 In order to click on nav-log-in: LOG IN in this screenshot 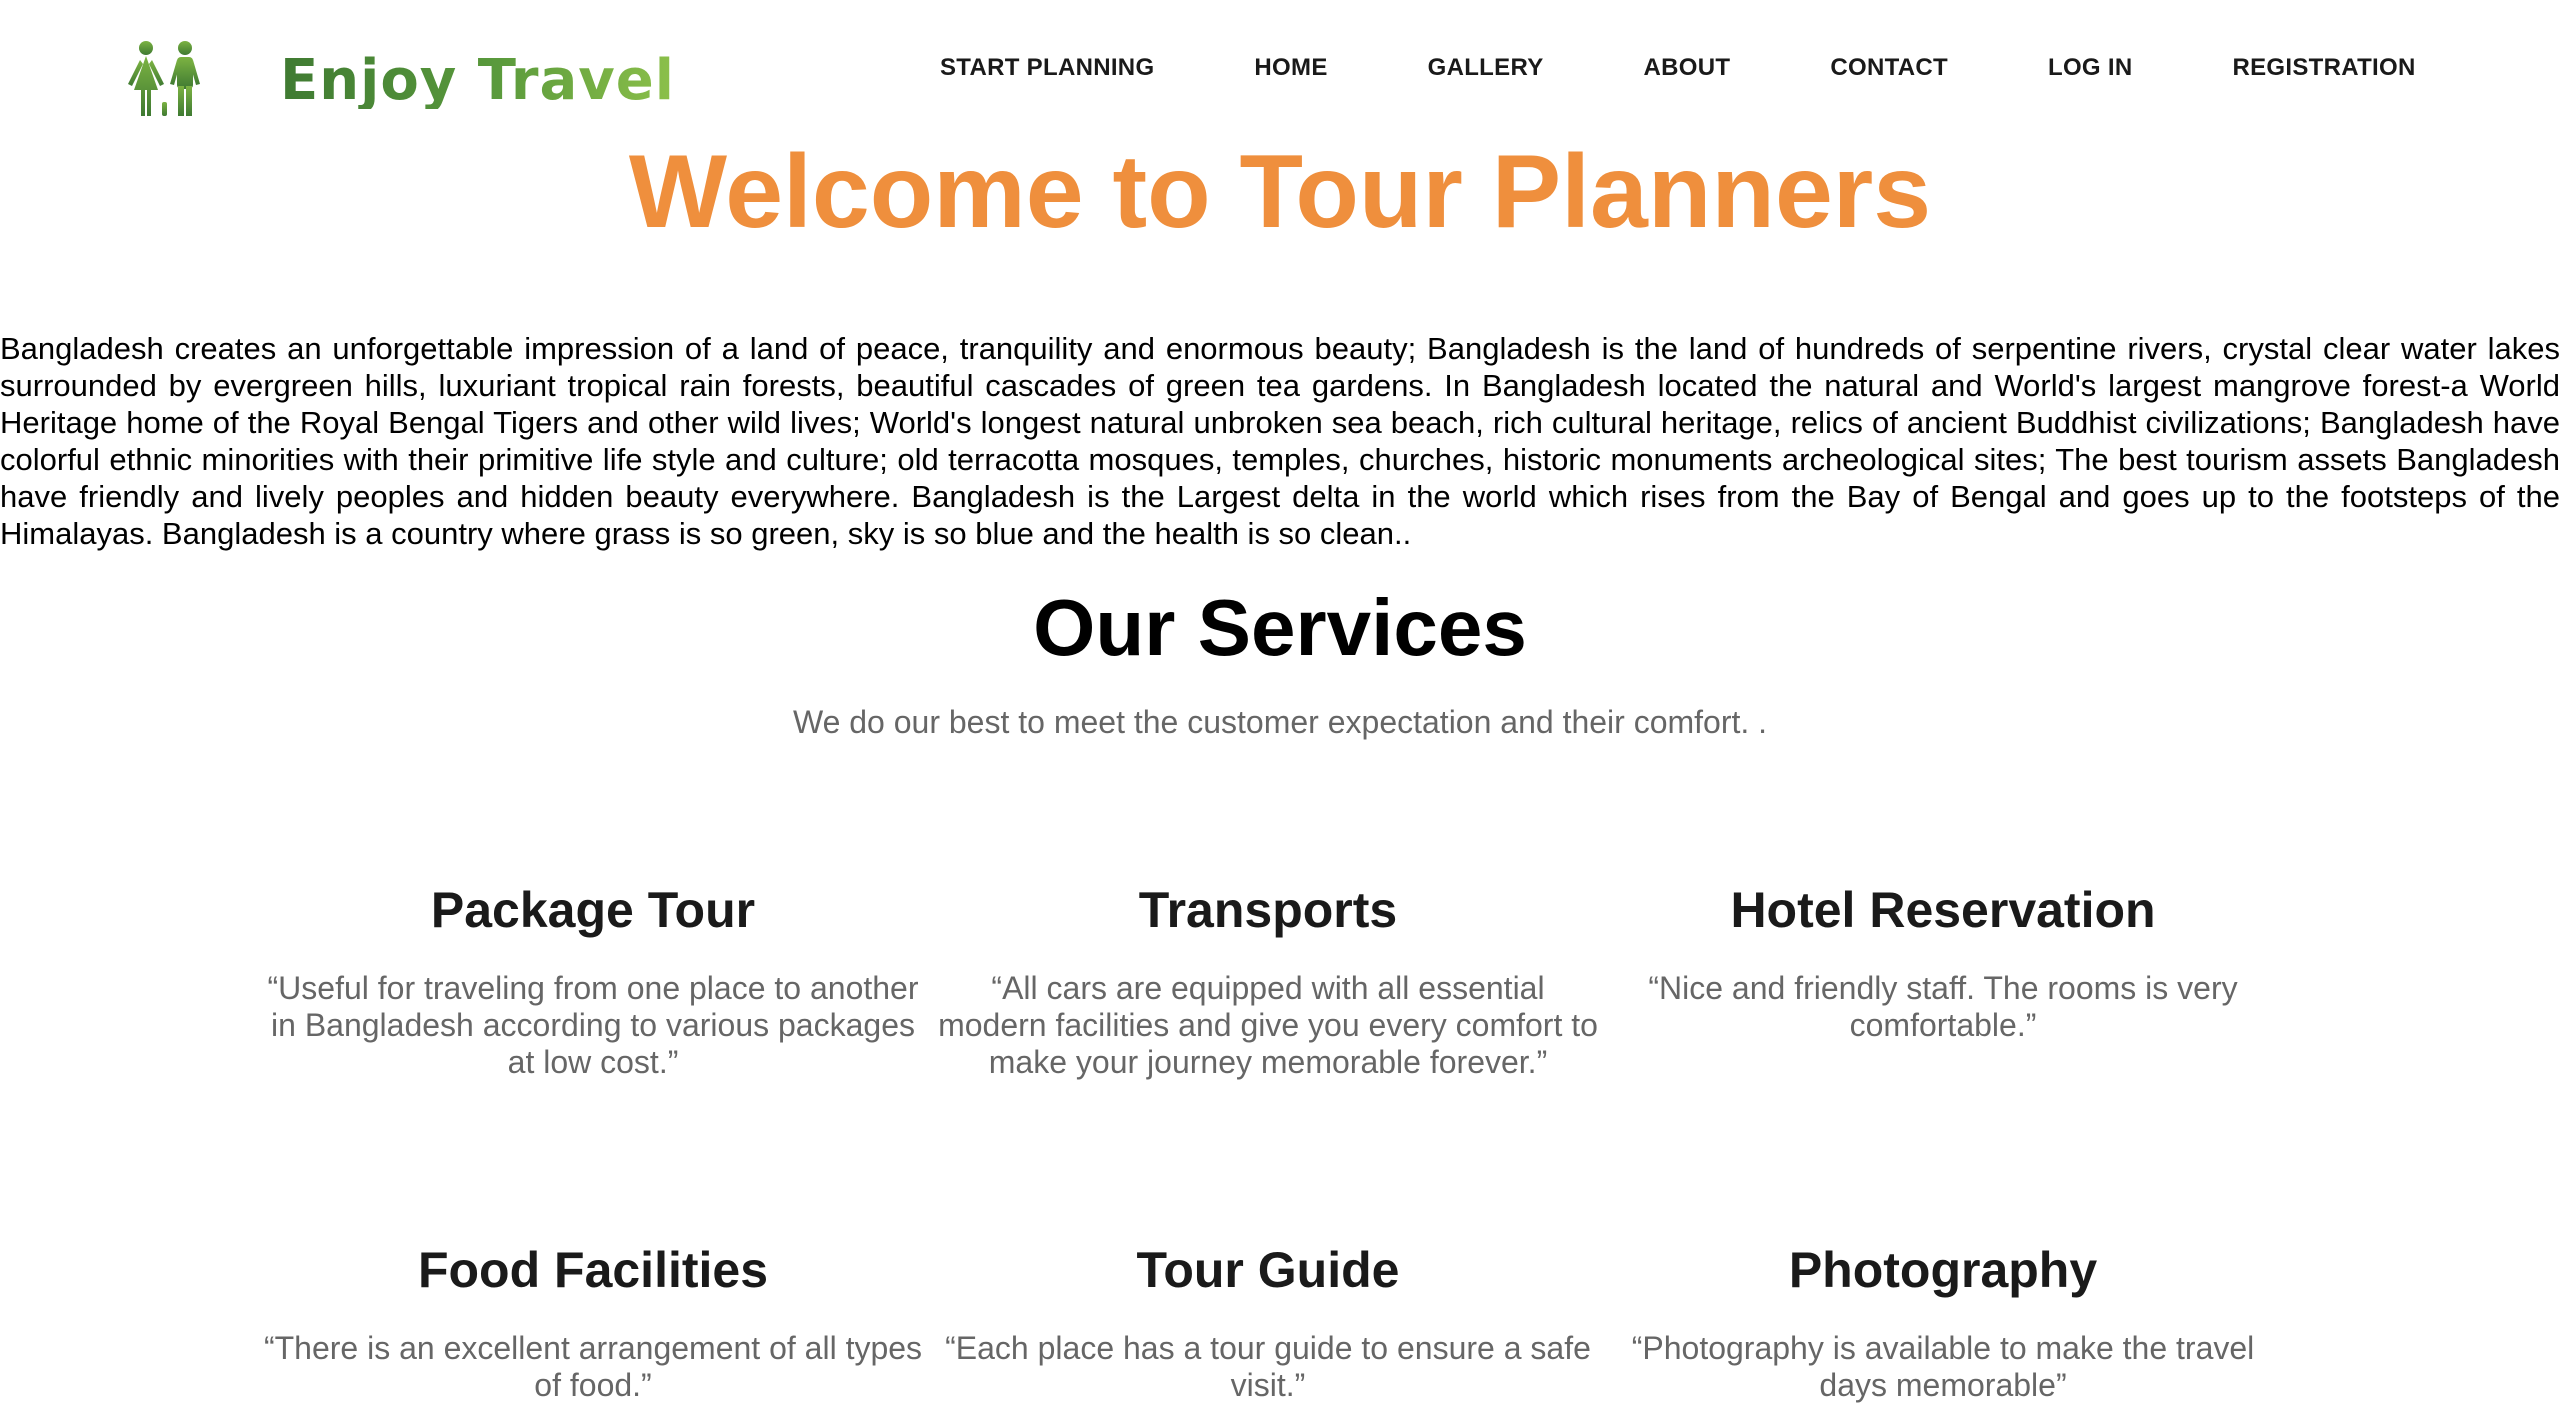, I will do `click(2090, 68)`.